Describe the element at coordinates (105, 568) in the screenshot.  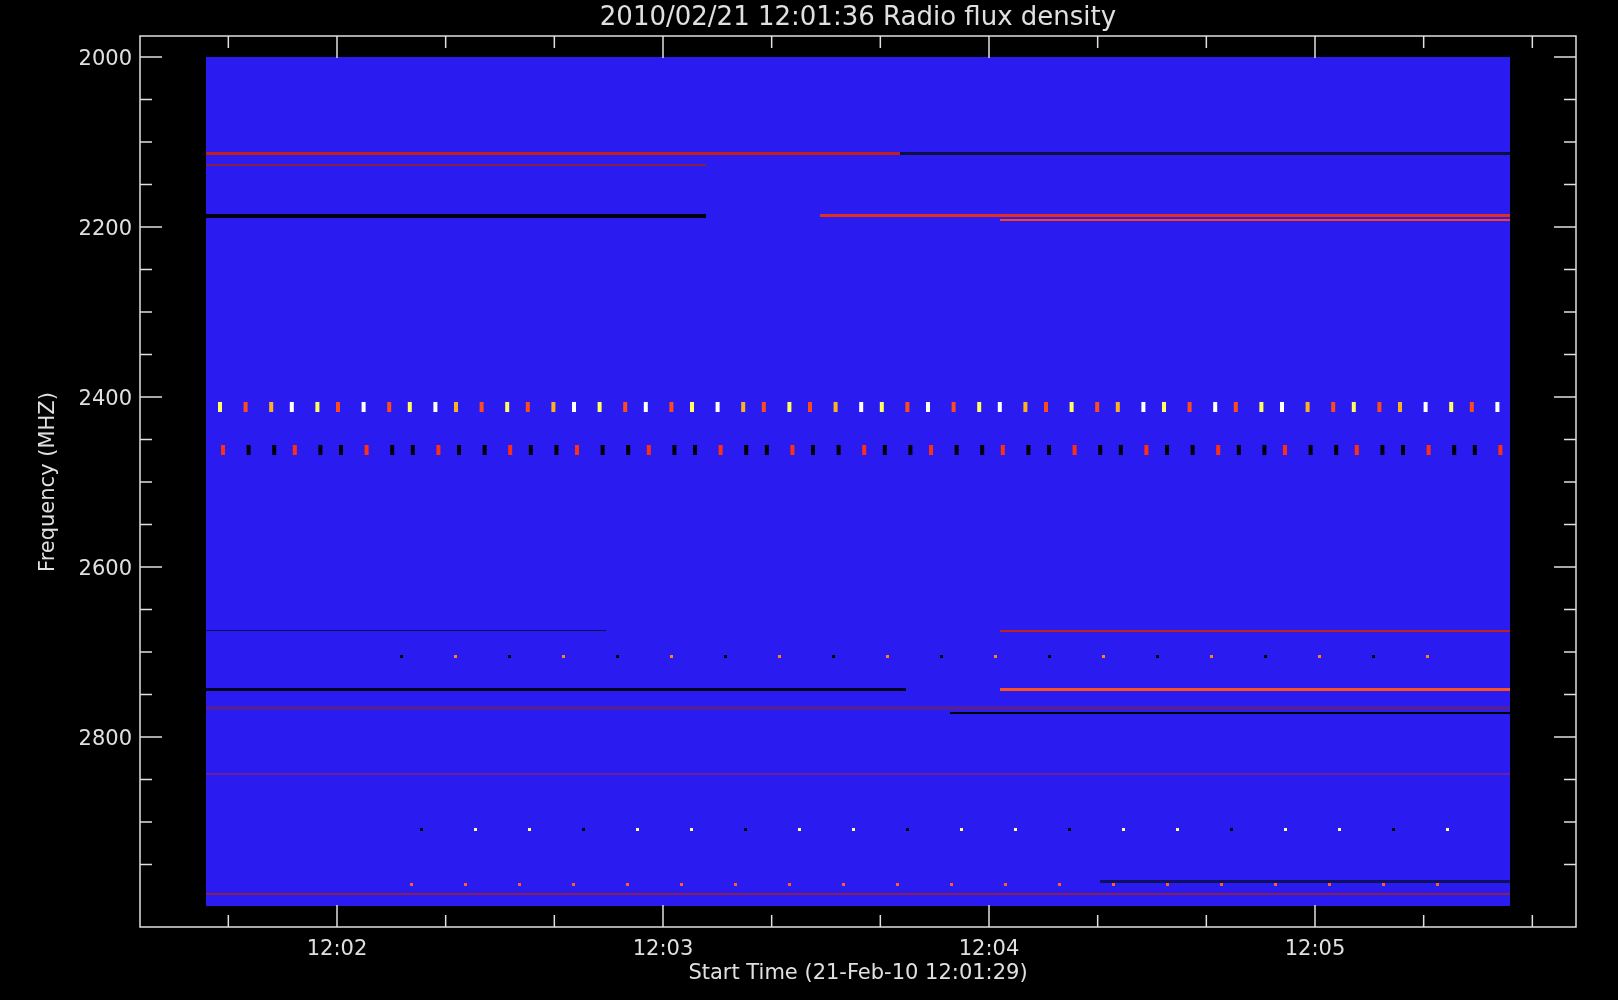
I see `tick-label: 2600` at that location.